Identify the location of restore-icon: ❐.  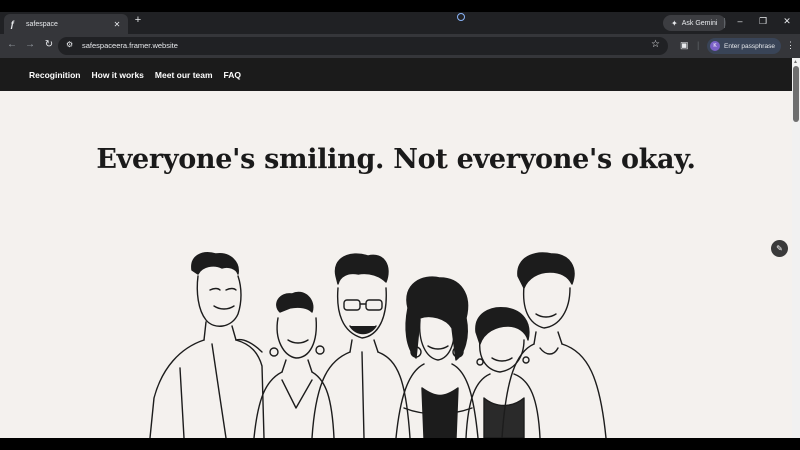
(763, 21).